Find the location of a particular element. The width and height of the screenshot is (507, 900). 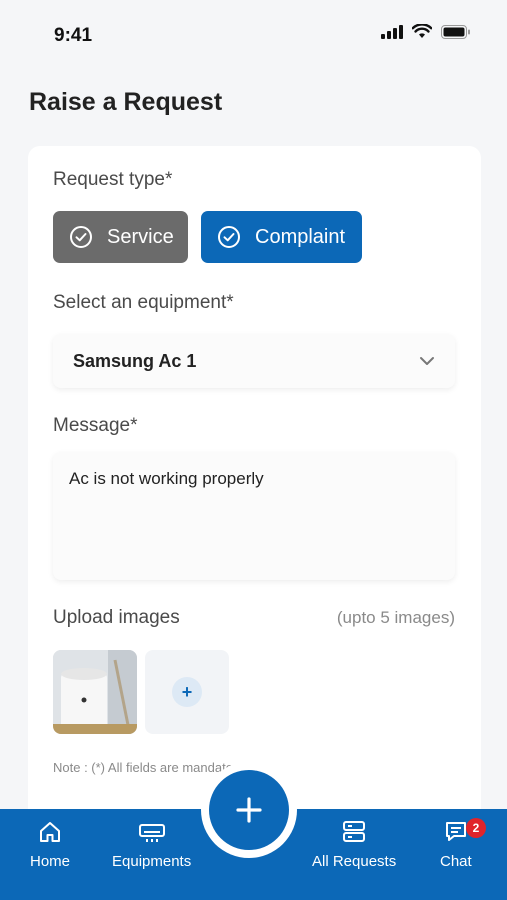

complaint-type-button: Complaint is located at coordinates (281, 237).